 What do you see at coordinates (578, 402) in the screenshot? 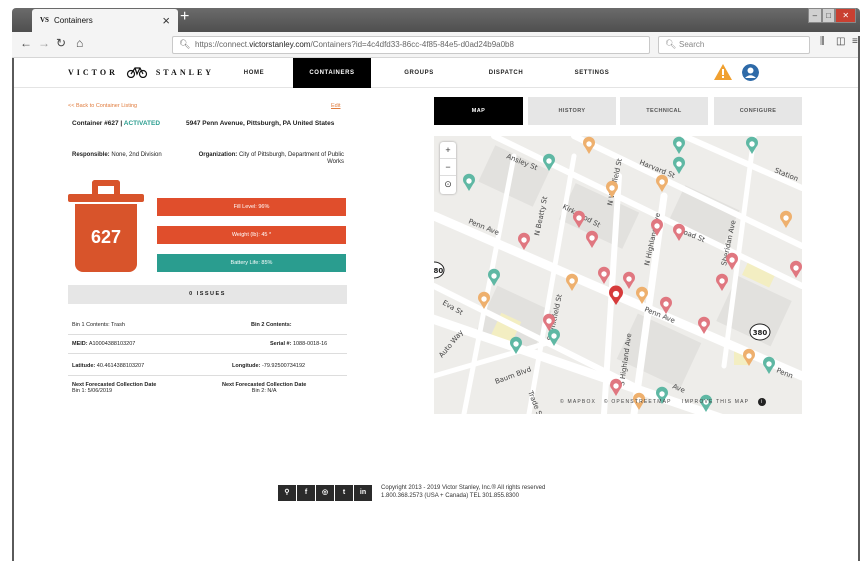
I see `mapbox-link: © MAPBOX` at bounding box center [578, 402].